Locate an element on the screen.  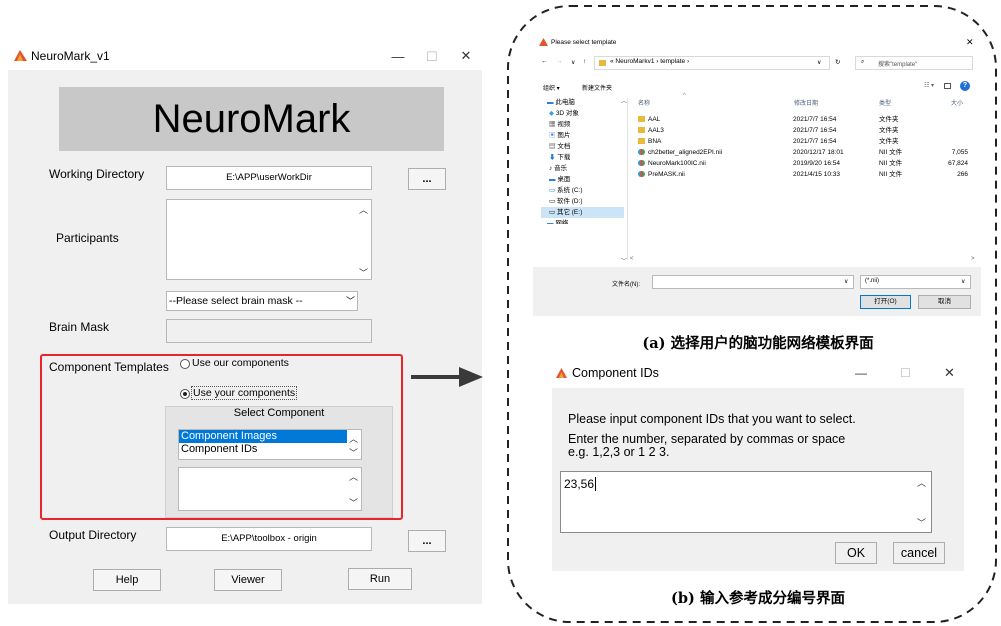
recent-locations-button: ∨ is located at coordinates (573, 62).